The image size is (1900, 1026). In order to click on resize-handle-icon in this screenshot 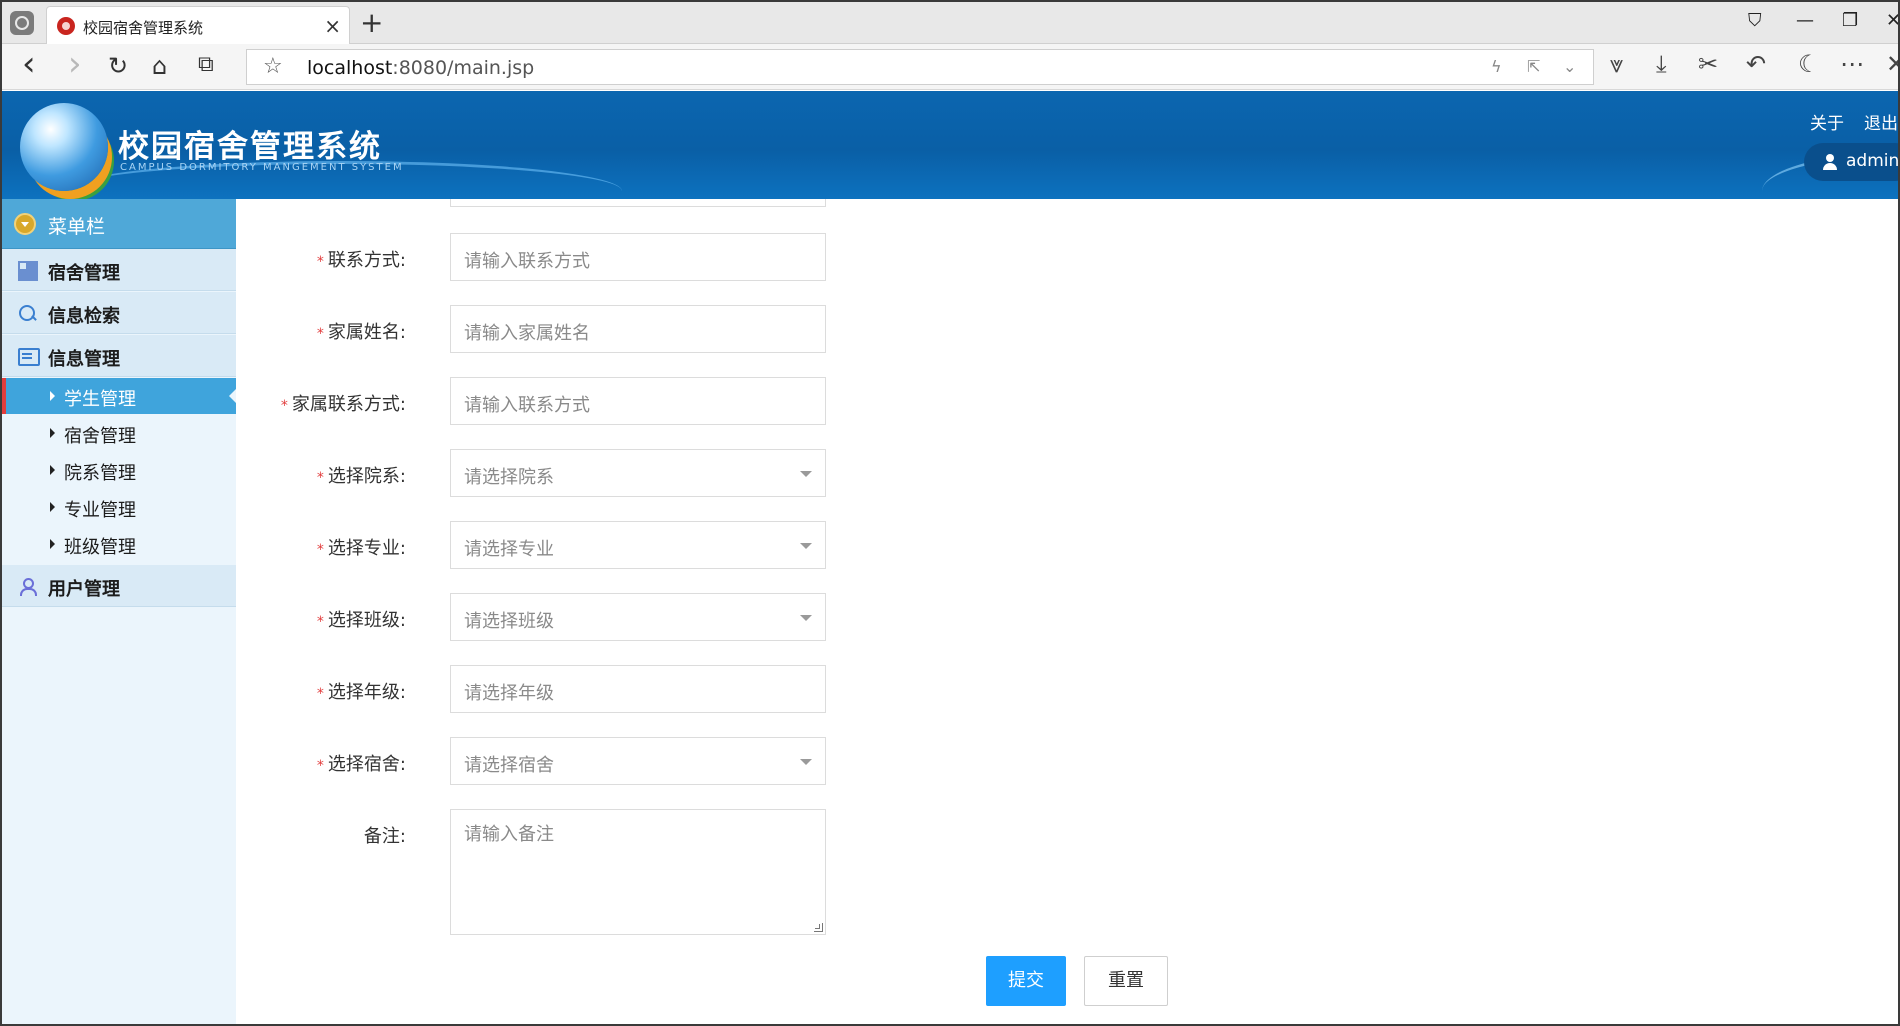, I will do `click(818, 927)`.